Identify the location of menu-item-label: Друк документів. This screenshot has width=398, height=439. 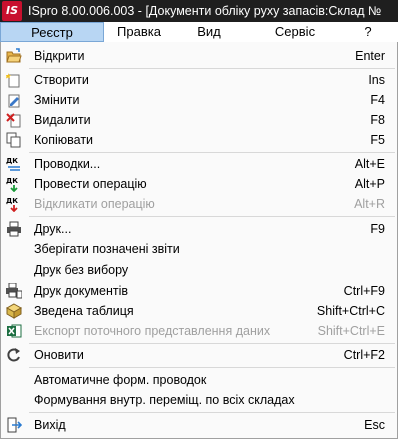
(81, 291).